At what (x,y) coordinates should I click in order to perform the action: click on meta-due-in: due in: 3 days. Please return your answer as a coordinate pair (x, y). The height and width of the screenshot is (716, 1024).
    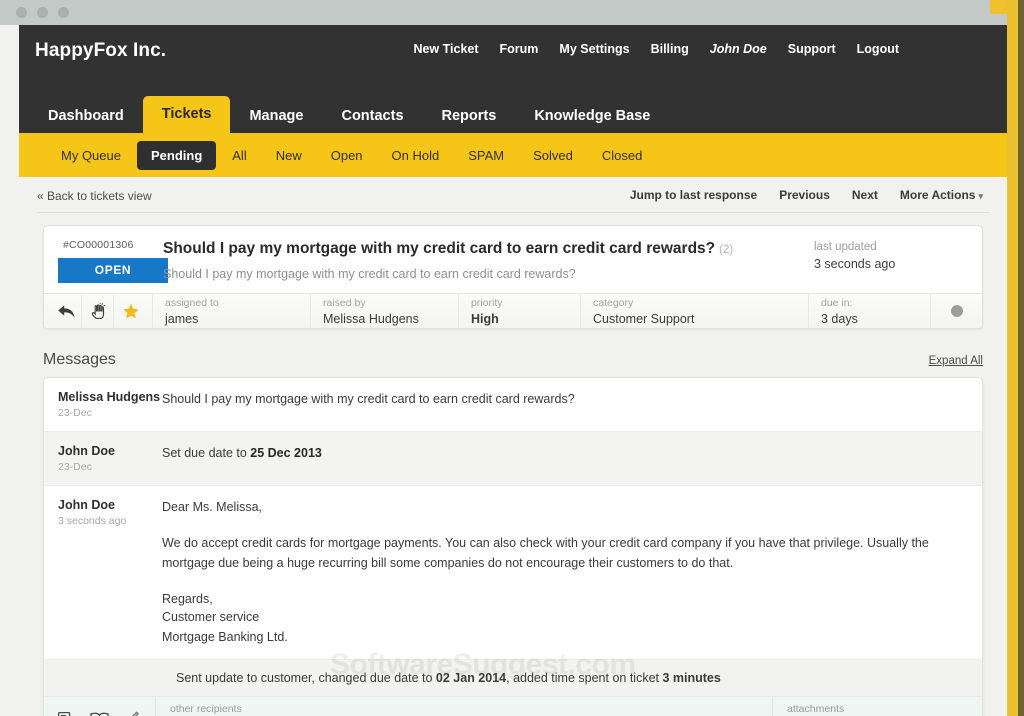
    Looking at the image, I should click on (869, 311).